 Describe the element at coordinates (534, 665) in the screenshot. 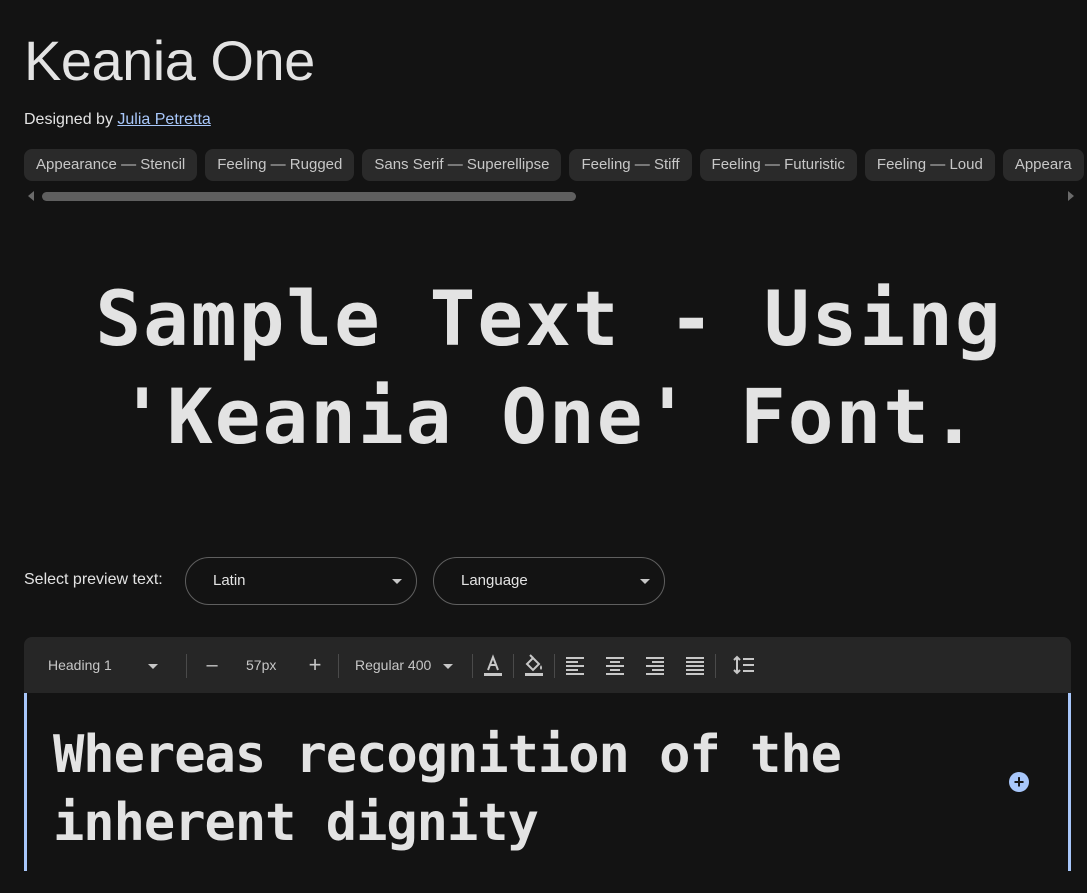

I see `highlight-color-icon` at that location.